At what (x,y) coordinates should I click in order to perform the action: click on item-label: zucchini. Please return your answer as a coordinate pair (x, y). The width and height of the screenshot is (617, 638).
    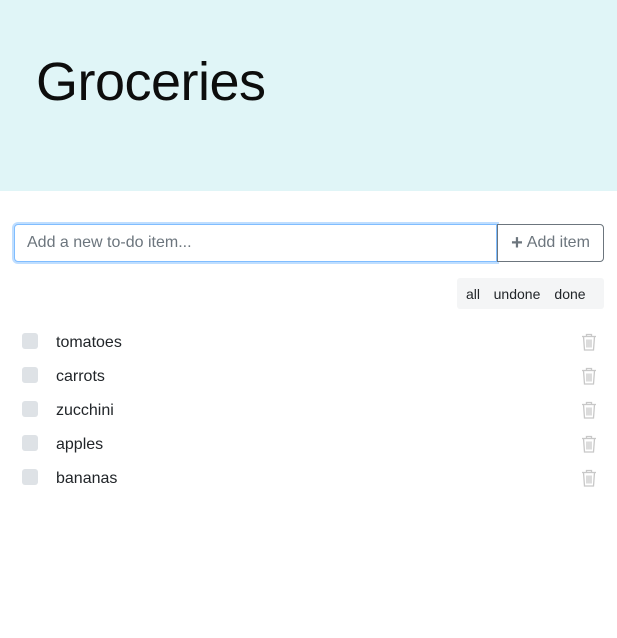
    Looking at the image, I should click on (85, 410).